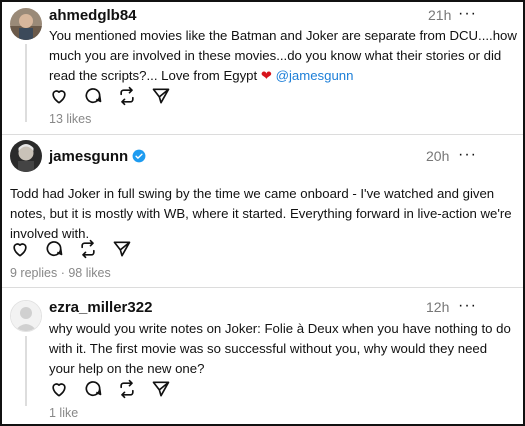  What do you see at coordinates (266, 75) in the screenshot?
I see `heart-emoji: ❤` at bounding box center [266, 75].